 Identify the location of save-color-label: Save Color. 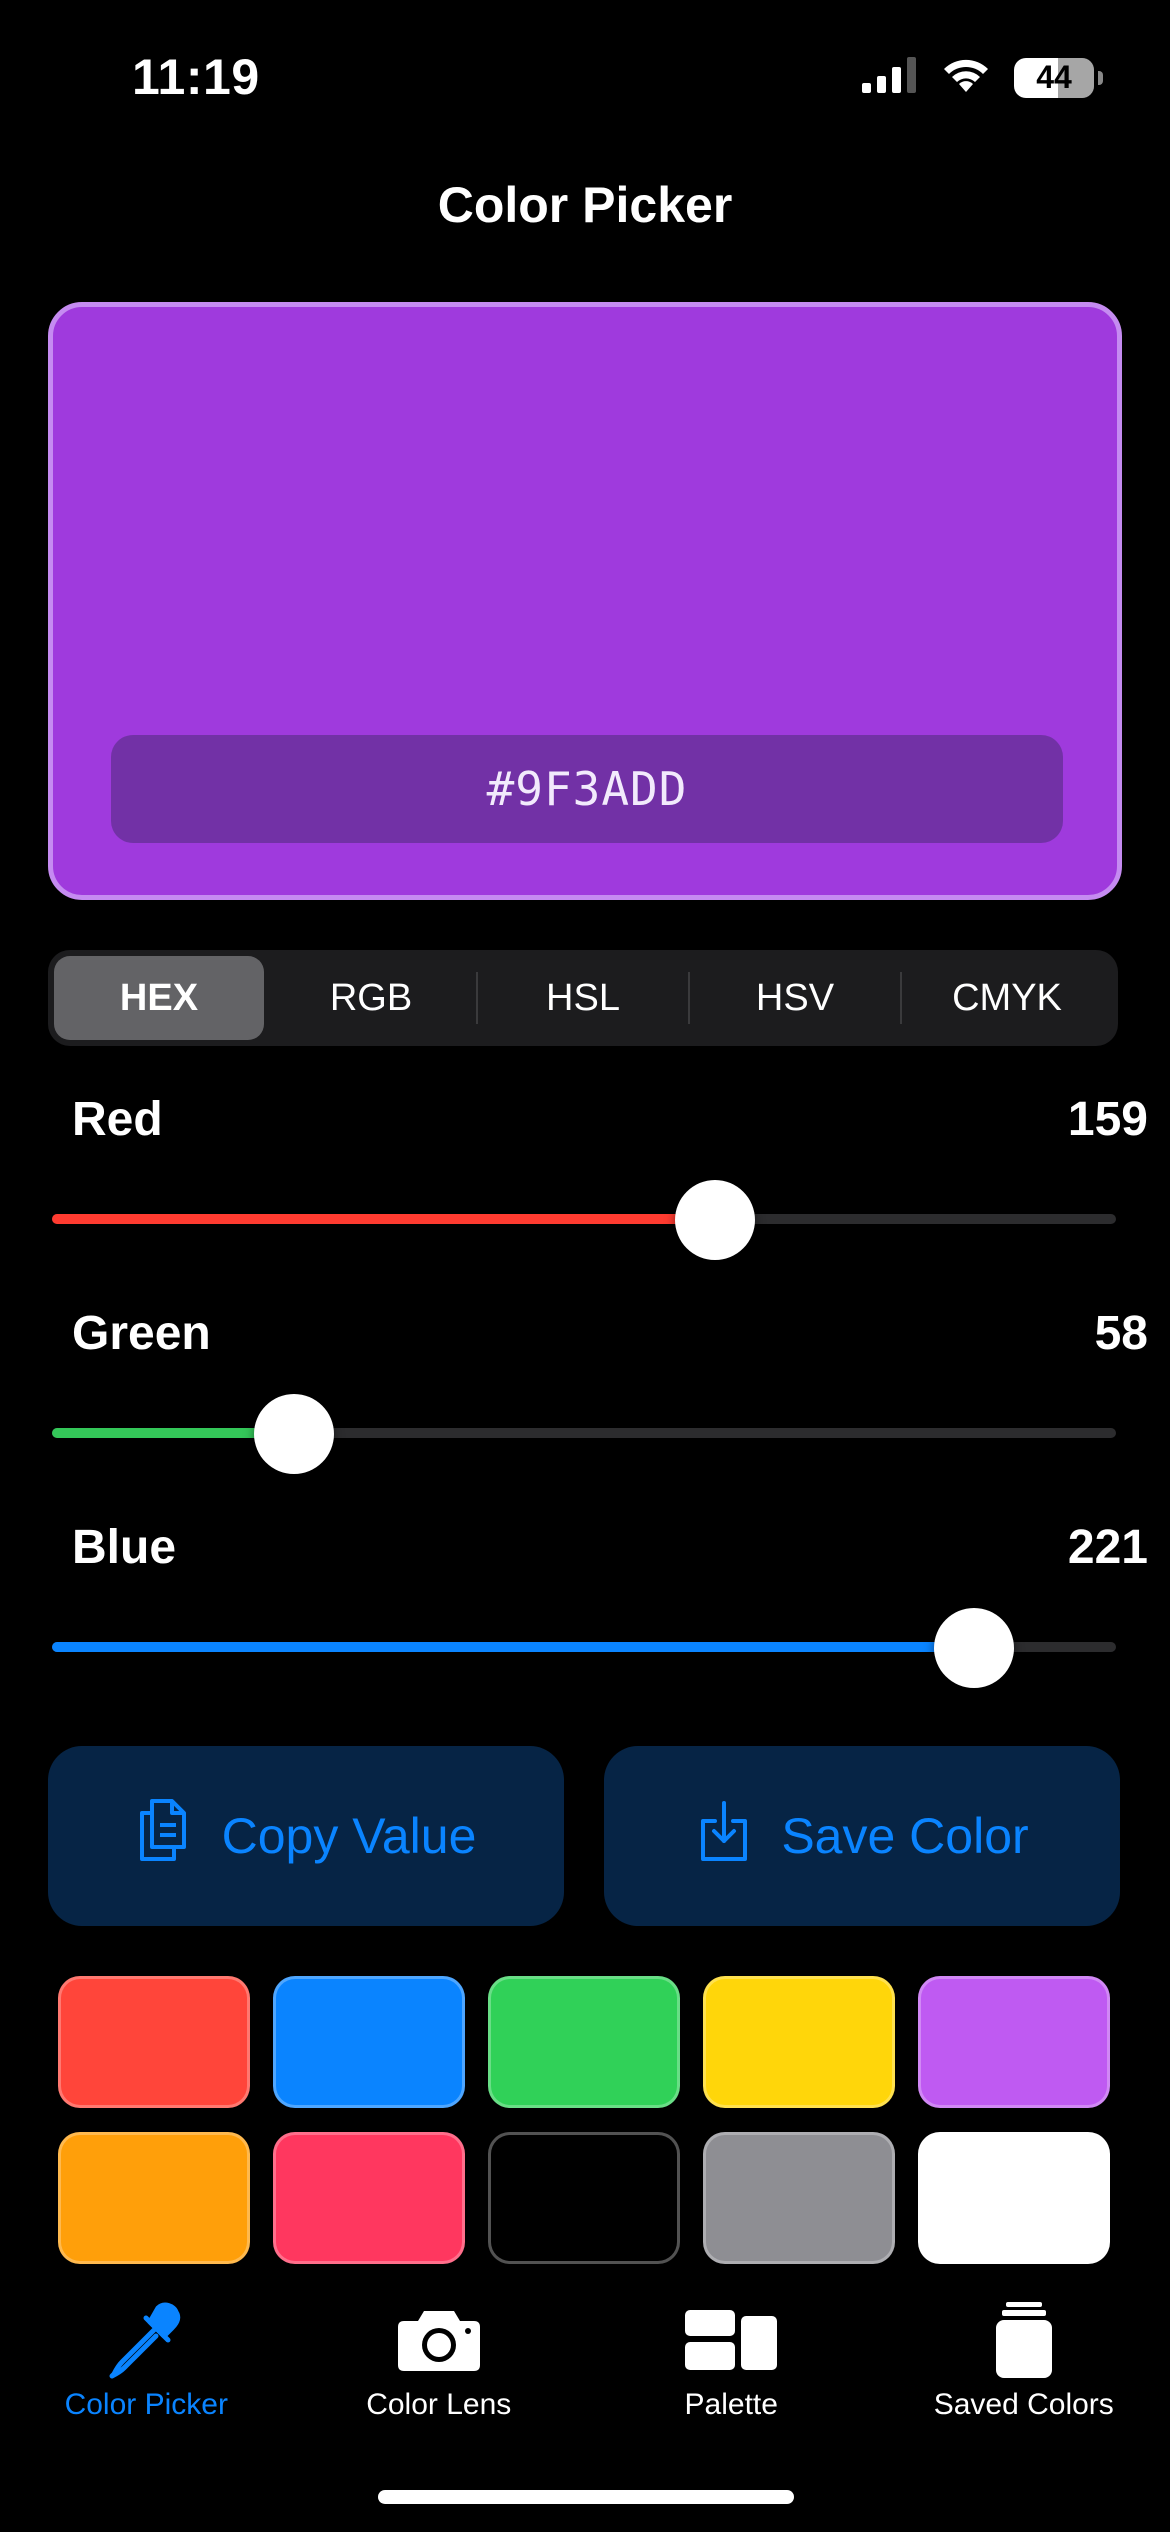
(905, 1836).